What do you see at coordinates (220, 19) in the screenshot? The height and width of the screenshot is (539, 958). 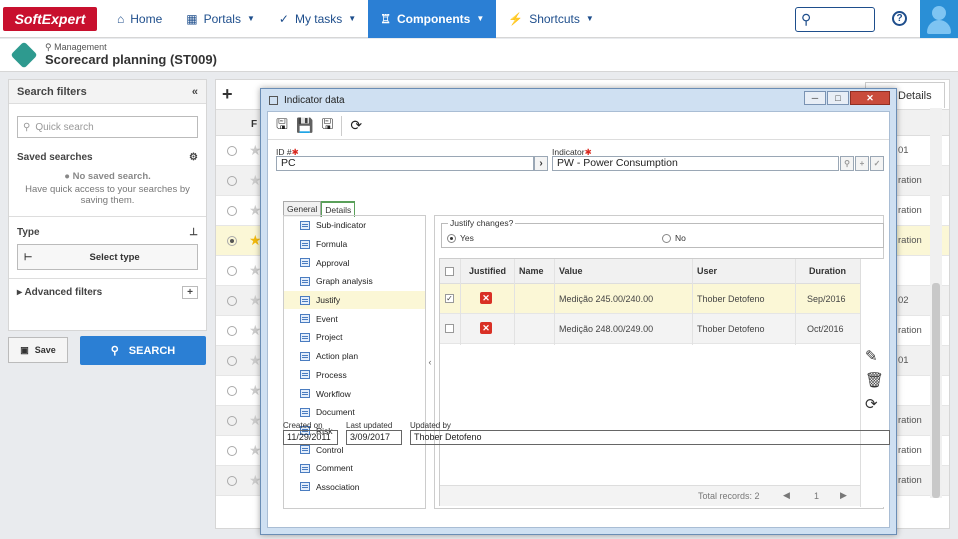 I see `nav-portals: ▦ Portals ▼` at bounding box center [220, 19].